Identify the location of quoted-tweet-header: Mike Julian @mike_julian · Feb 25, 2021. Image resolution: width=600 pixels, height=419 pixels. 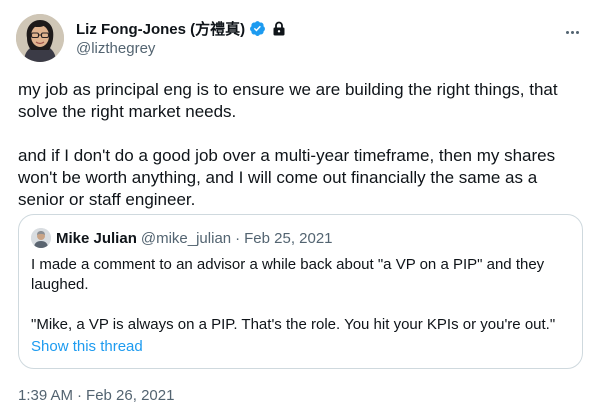
(182, 238).